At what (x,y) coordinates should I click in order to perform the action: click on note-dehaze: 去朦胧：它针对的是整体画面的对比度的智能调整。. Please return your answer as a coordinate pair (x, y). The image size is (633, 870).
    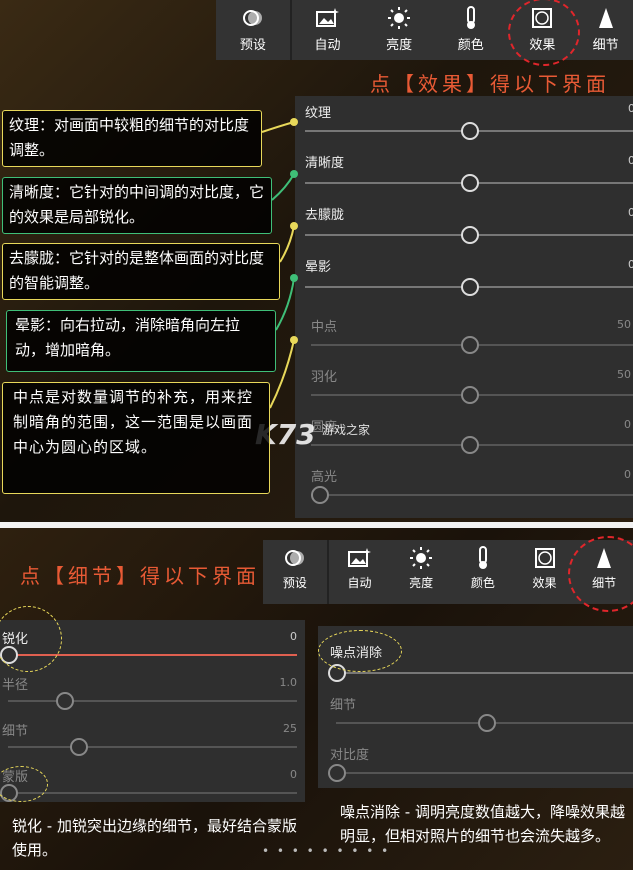
    Looking at the image, I should click on (141, 271).